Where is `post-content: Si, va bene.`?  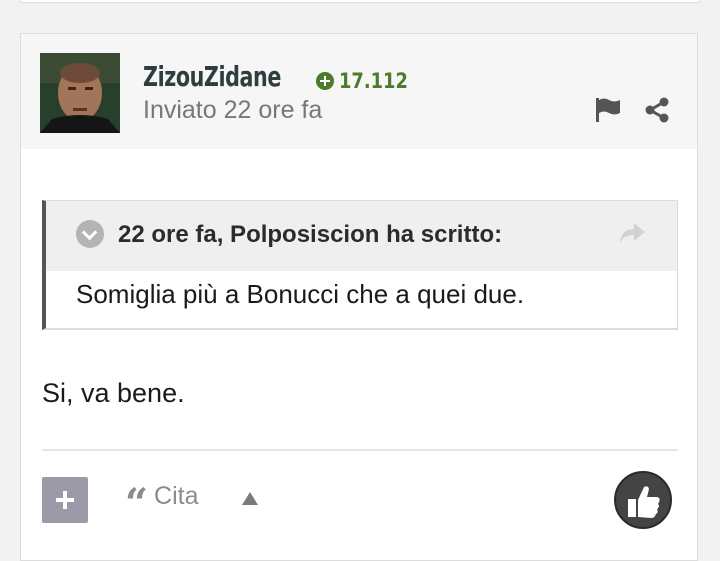 post-content: Si, va bene. is located at coordinates (113, 393).